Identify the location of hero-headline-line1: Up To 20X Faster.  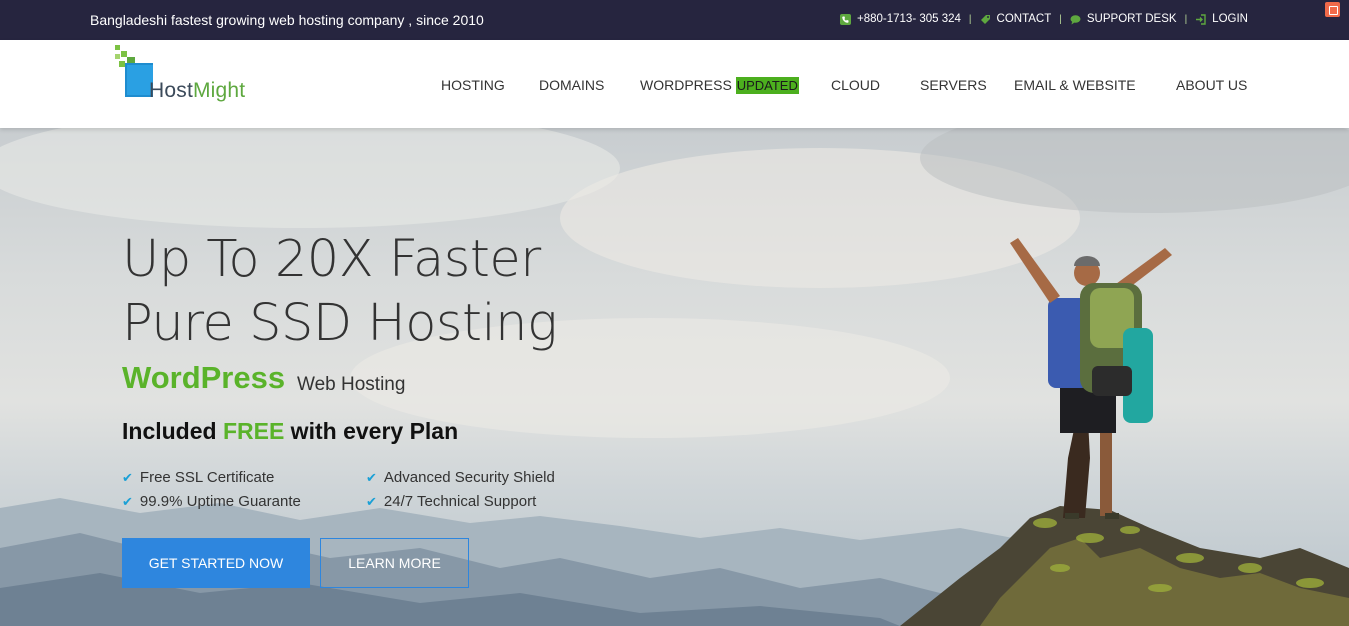
(331, 259).